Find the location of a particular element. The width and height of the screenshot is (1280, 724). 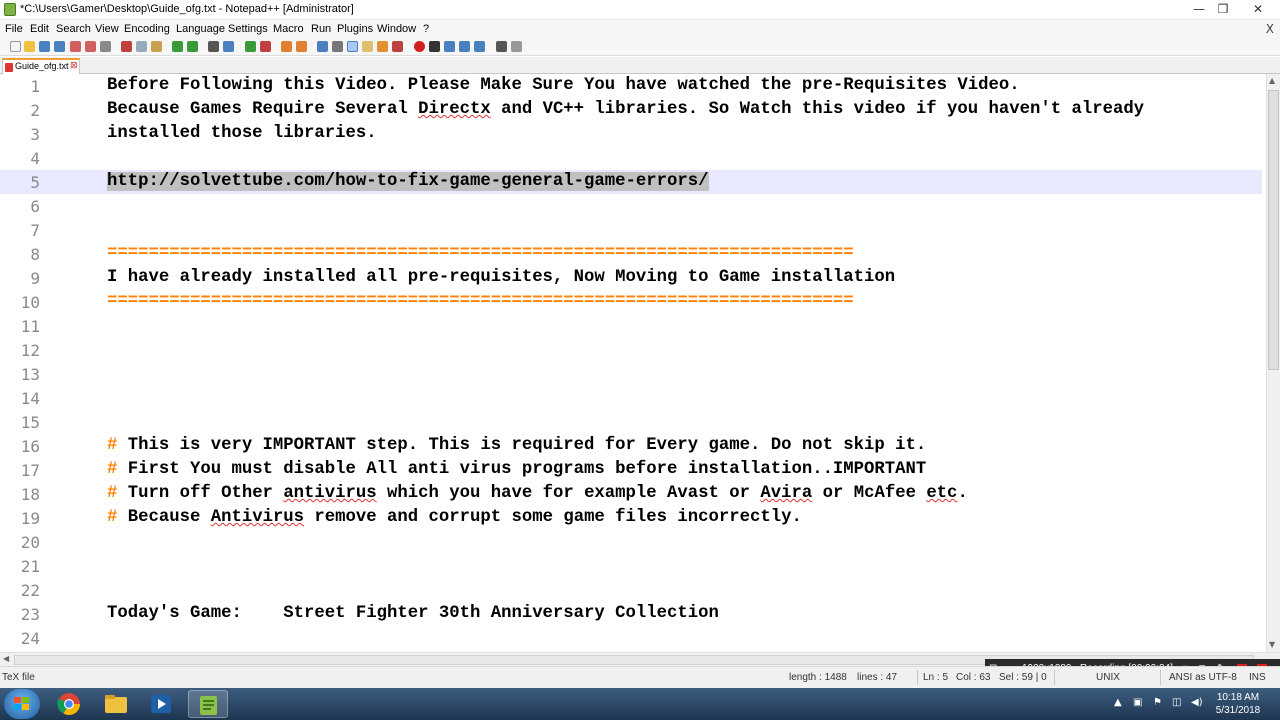

zoom-out-icon is located at coordinates (265, 46).